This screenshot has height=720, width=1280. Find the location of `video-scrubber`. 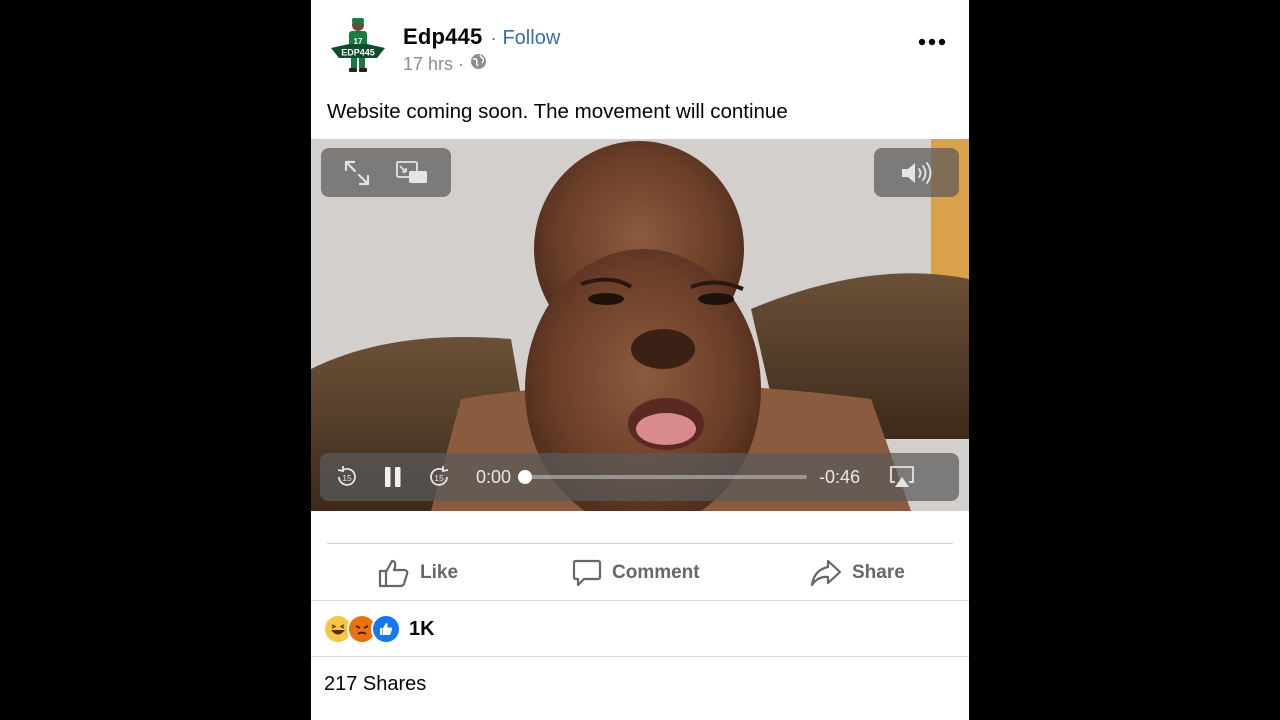

video-scrubber is located at coordinates (663, 477).